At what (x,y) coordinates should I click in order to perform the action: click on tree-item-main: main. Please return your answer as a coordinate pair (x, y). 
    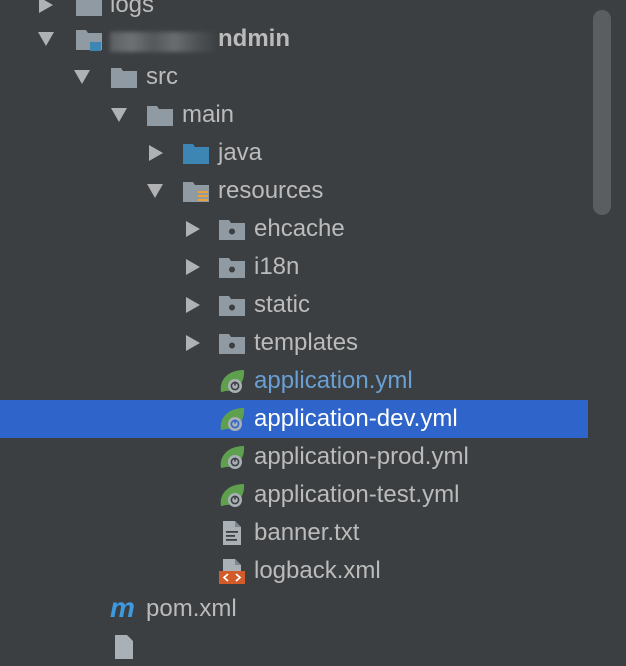
    Looking at the image, I should click on (294, 115).